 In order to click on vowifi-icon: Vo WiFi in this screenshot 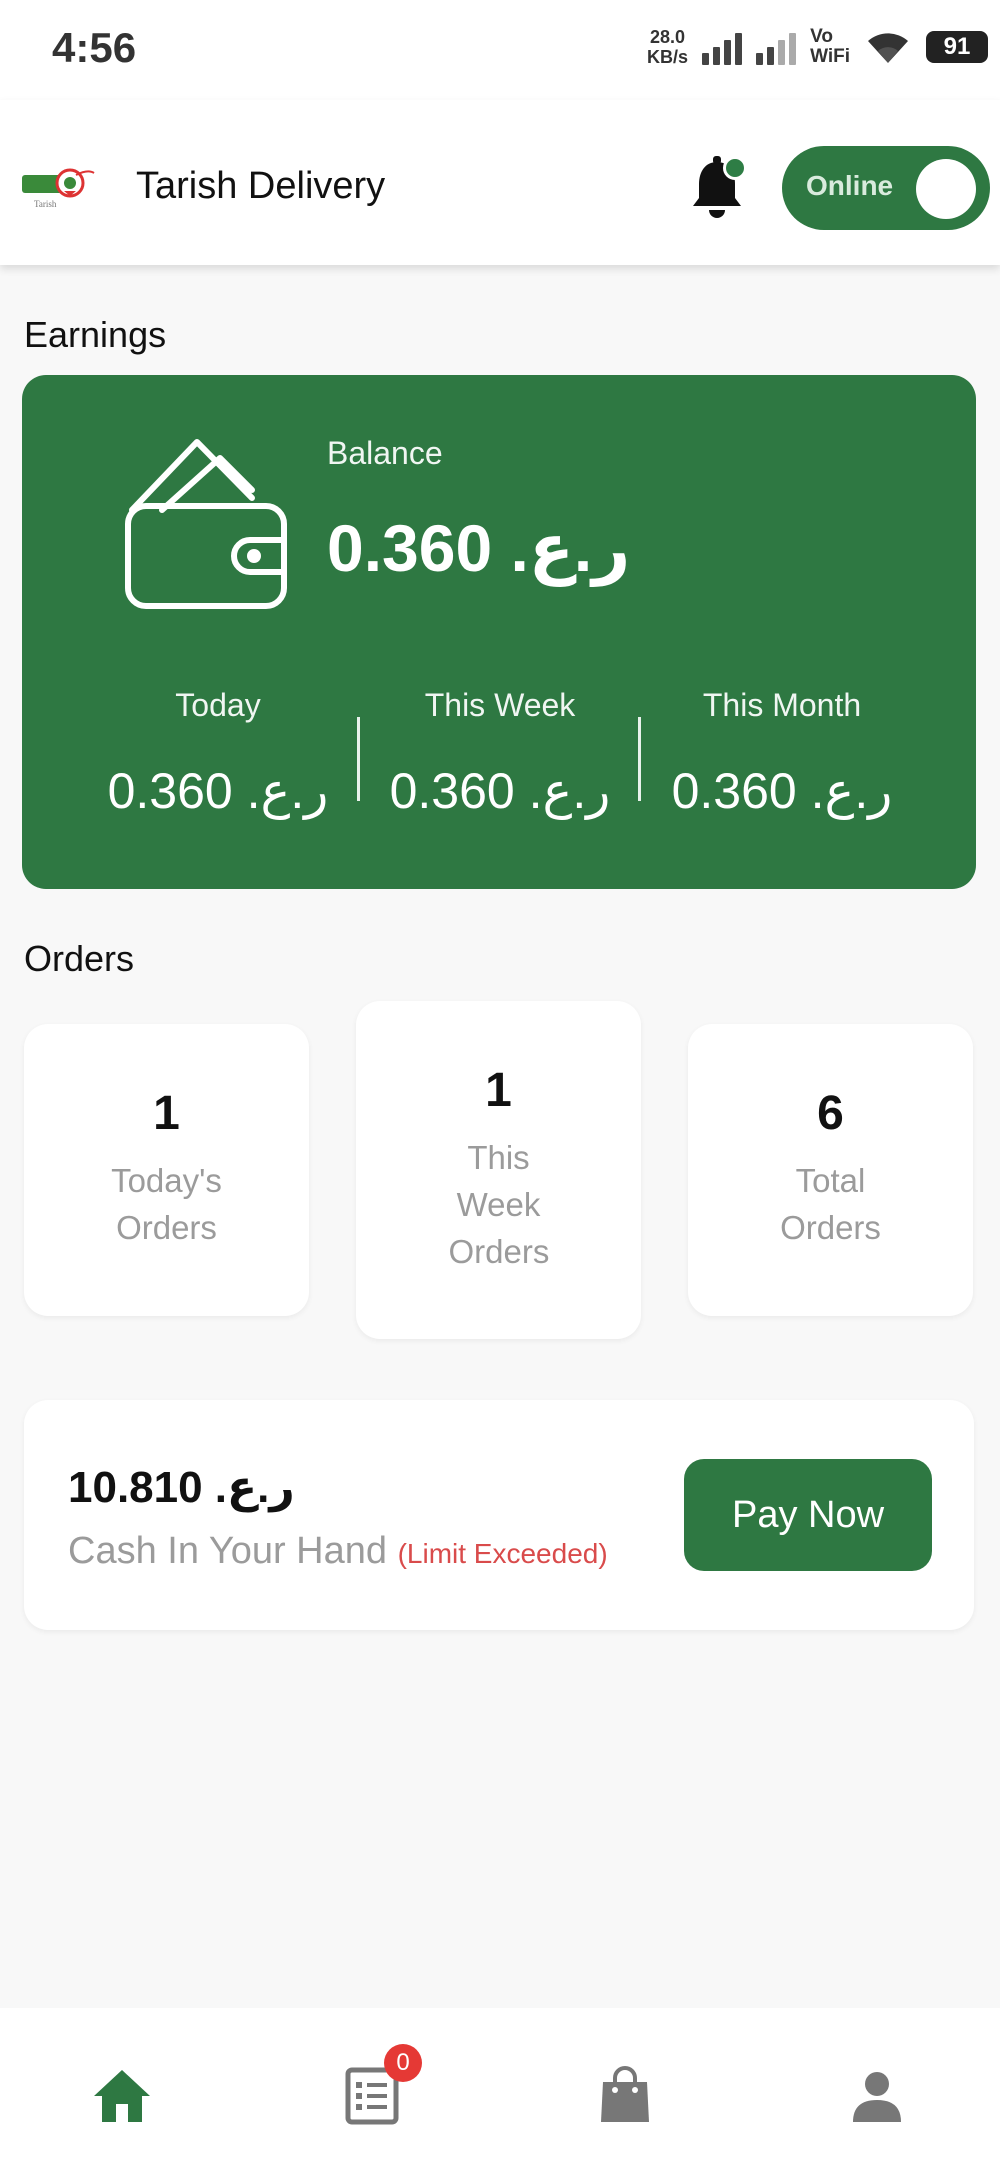, I will do `click(830, 46)`.